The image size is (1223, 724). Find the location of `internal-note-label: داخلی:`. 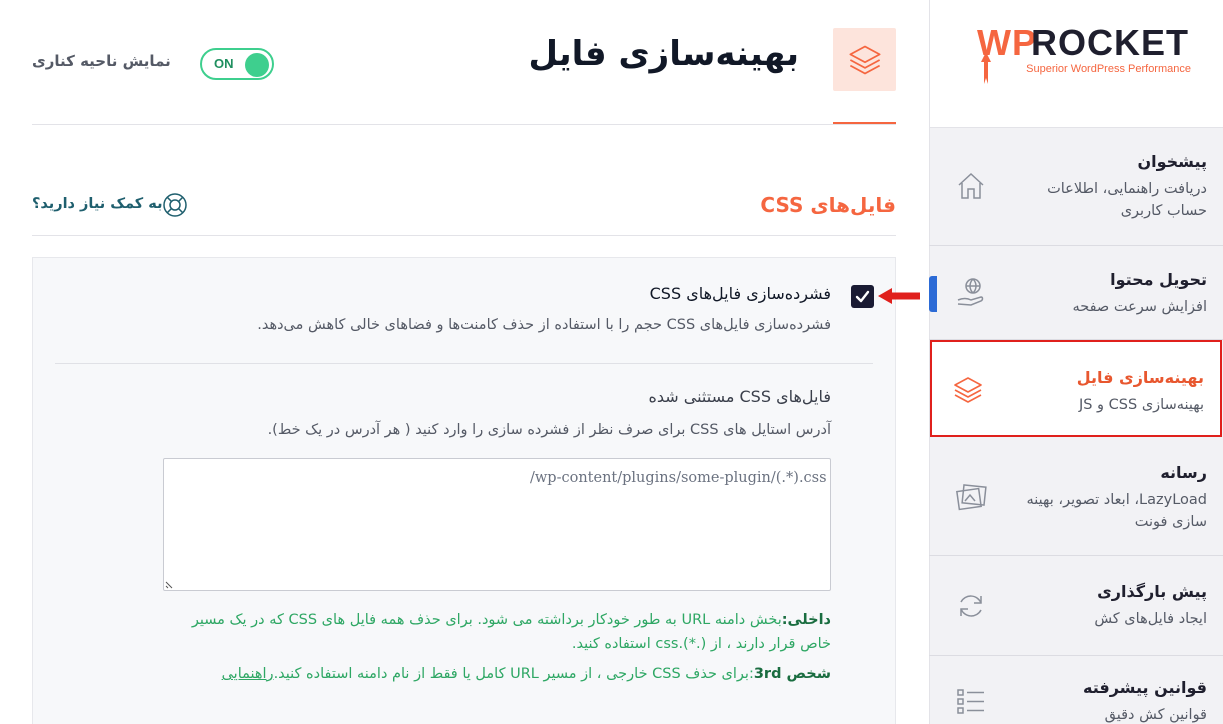

internal-note-label: داخلی: is located at coordinates (806, 620).